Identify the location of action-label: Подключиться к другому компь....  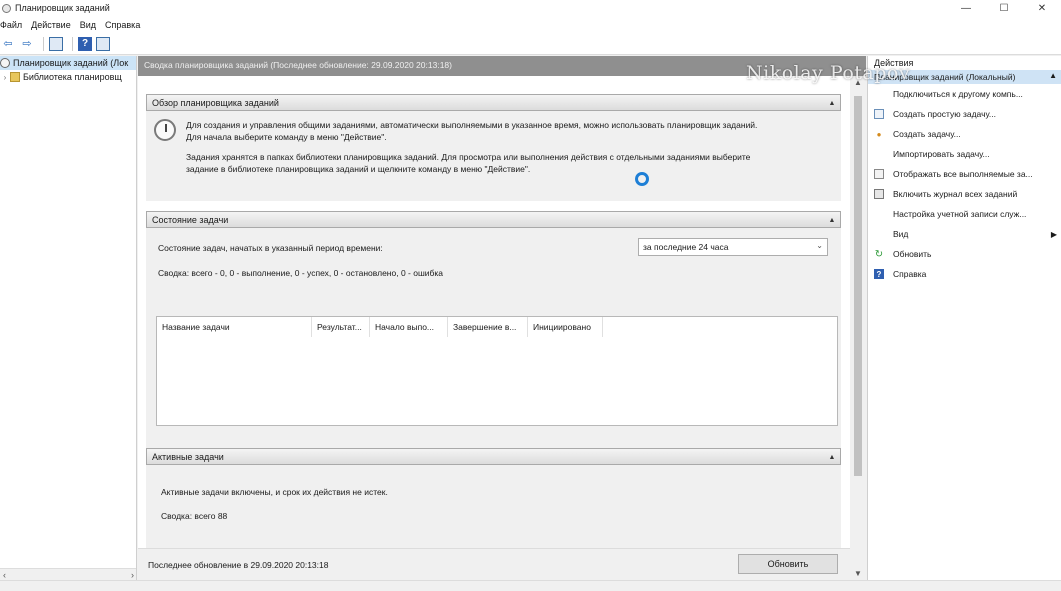
(958, 94).